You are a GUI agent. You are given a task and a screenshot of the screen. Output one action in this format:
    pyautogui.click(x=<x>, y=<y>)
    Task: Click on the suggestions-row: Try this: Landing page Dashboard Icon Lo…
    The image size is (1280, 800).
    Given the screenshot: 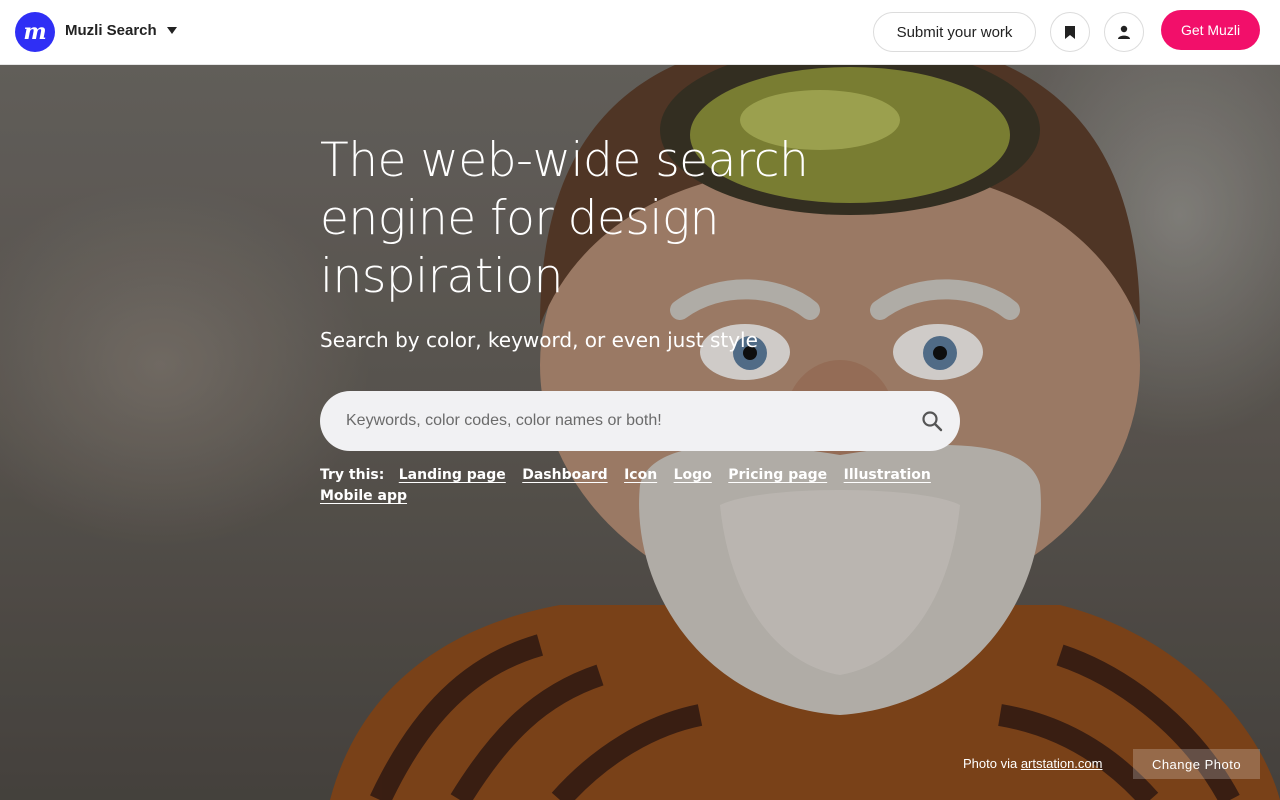 What is the action you would take?
    pyautogui.click(x=640, y=486)
    